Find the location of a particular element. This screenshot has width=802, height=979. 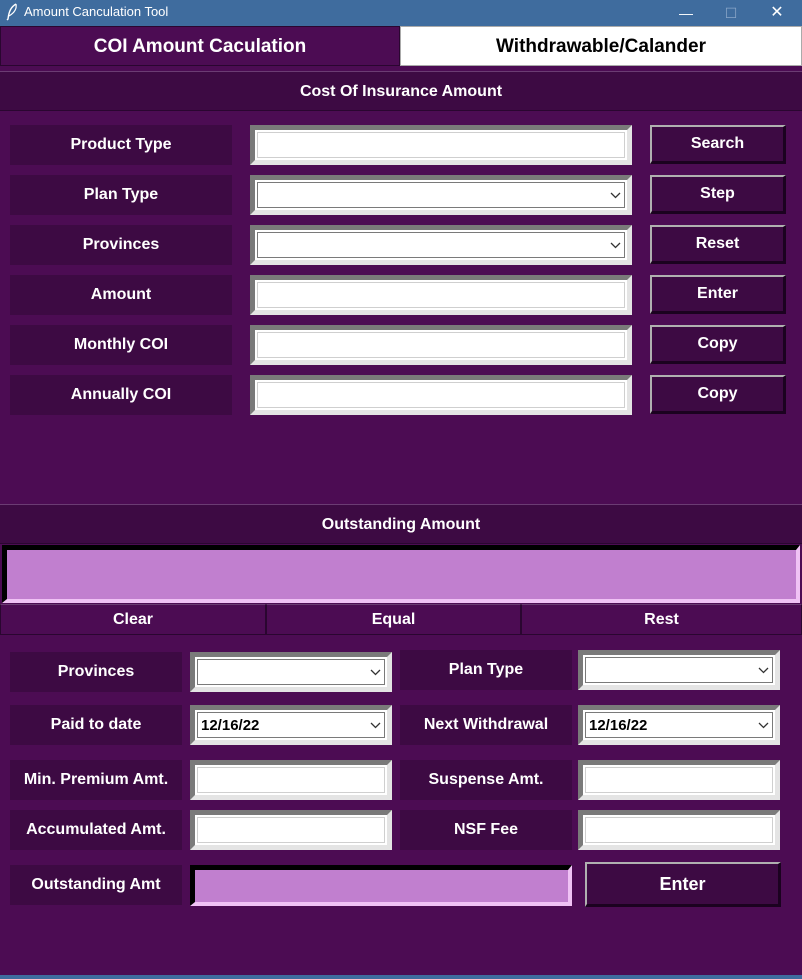

reset-button: Reset is located at coordinates (718, 244).